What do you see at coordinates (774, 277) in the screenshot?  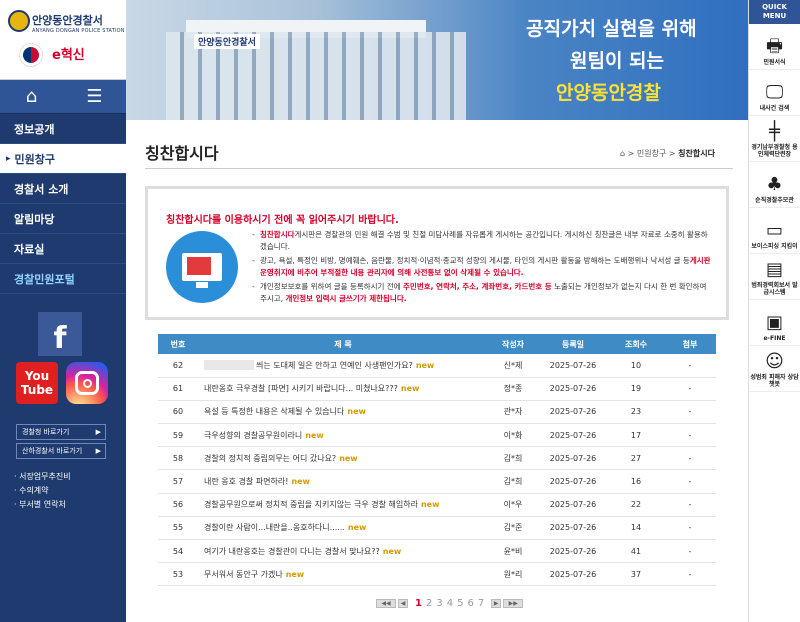 I see `quick-item-criminal-record: ▤ 범죄경력회보서 발급시스템` at bounding box center [774, 277].